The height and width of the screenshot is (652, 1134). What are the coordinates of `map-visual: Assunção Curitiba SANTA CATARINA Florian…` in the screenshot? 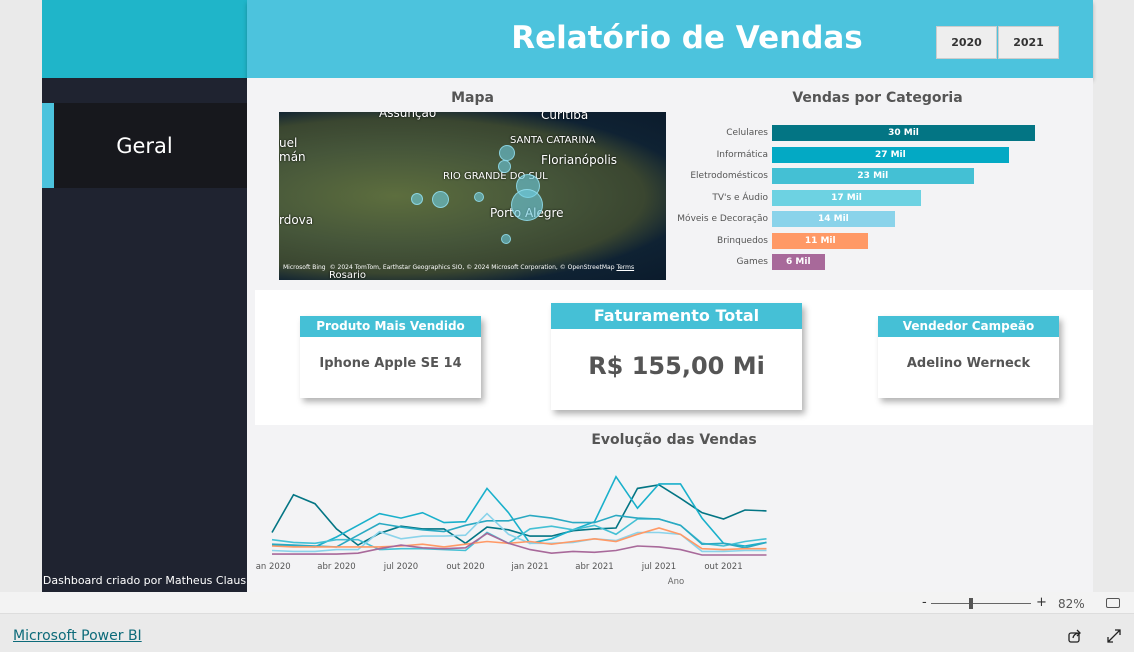 It's located at (472, 196).